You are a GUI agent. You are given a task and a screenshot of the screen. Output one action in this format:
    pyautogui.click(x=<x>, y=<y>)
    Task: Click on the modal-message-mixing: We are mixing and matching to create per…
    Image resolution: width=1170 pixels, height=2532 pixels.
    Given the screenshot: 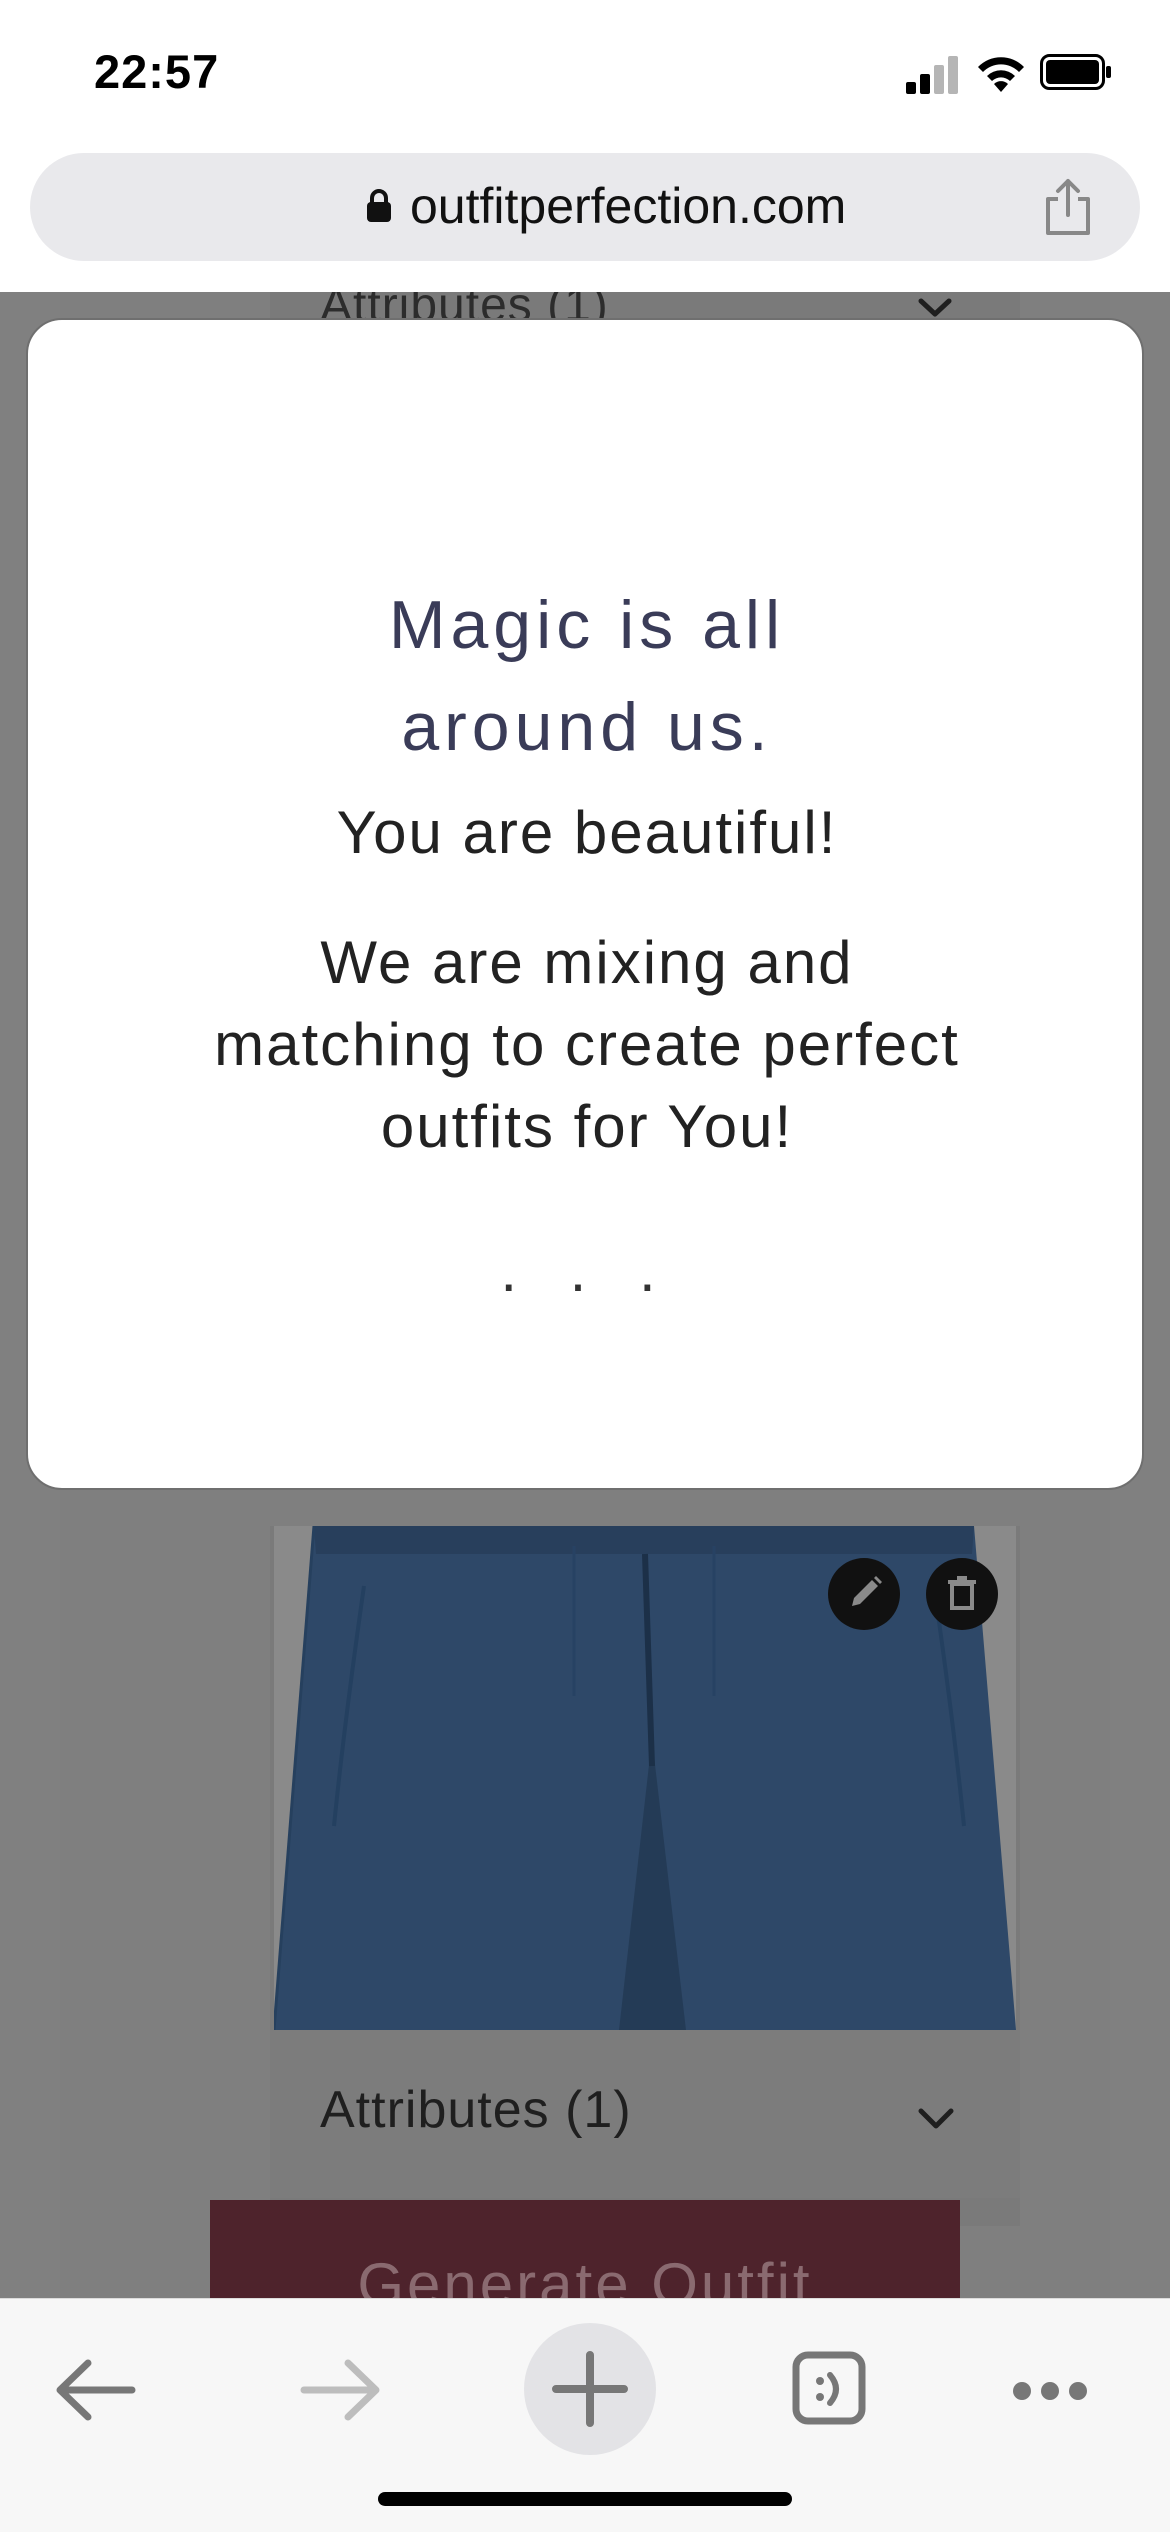 What is the action you would take?
    pyautogui.click(x=587, y=1044)
    